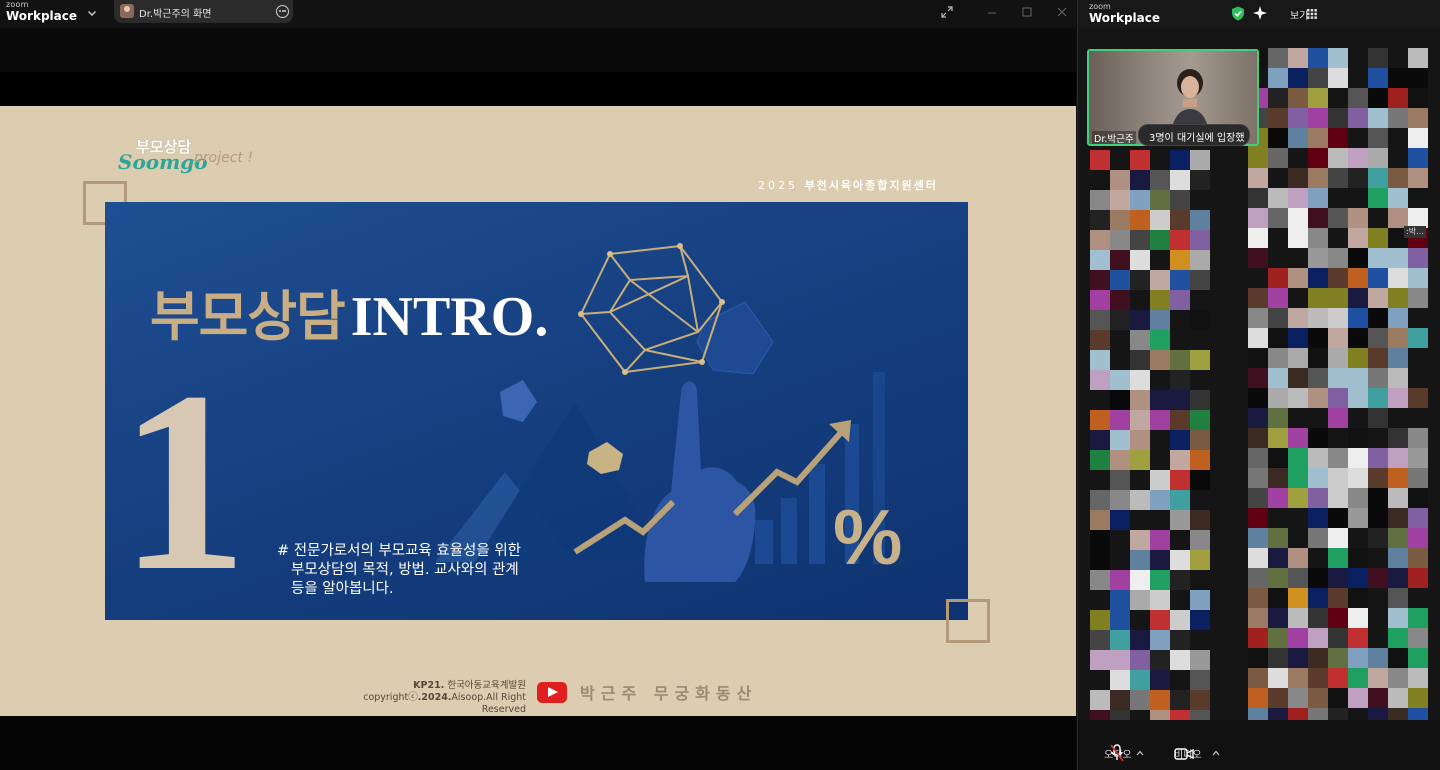 The height and width of the screenshot is (770, 1440). Describe the element at coordinates (282, 11) in the screenshot. I see `more-options-icon` at that location.